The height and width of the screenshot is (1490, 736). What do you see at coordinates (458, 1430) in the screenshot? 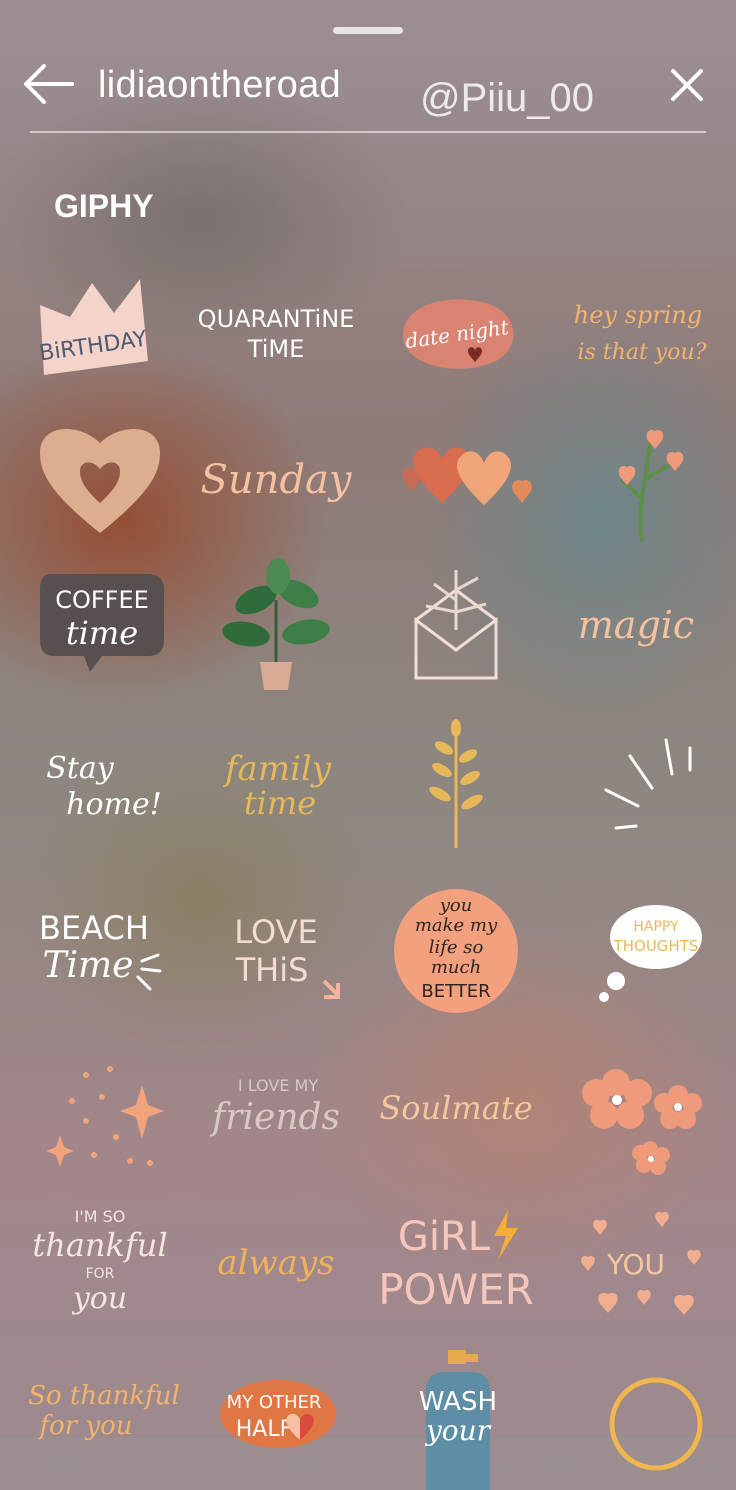
I see `sticker-text: your` at bounding box center [458, 1430].